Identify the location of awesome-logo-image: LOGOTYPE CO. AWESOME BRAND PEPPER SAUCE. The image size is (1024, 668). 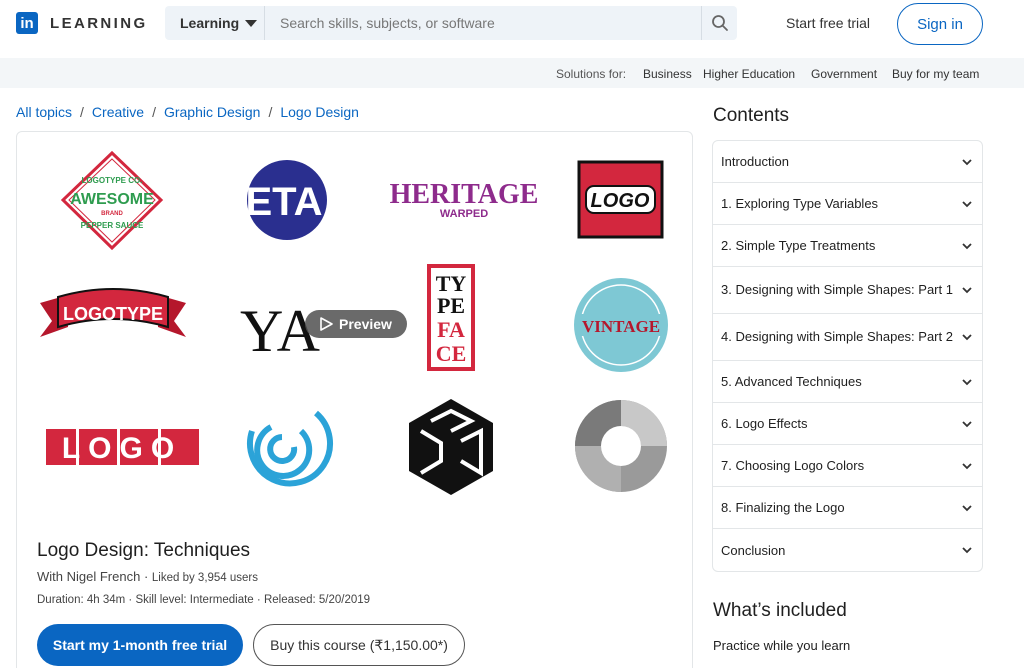
(112, 200).